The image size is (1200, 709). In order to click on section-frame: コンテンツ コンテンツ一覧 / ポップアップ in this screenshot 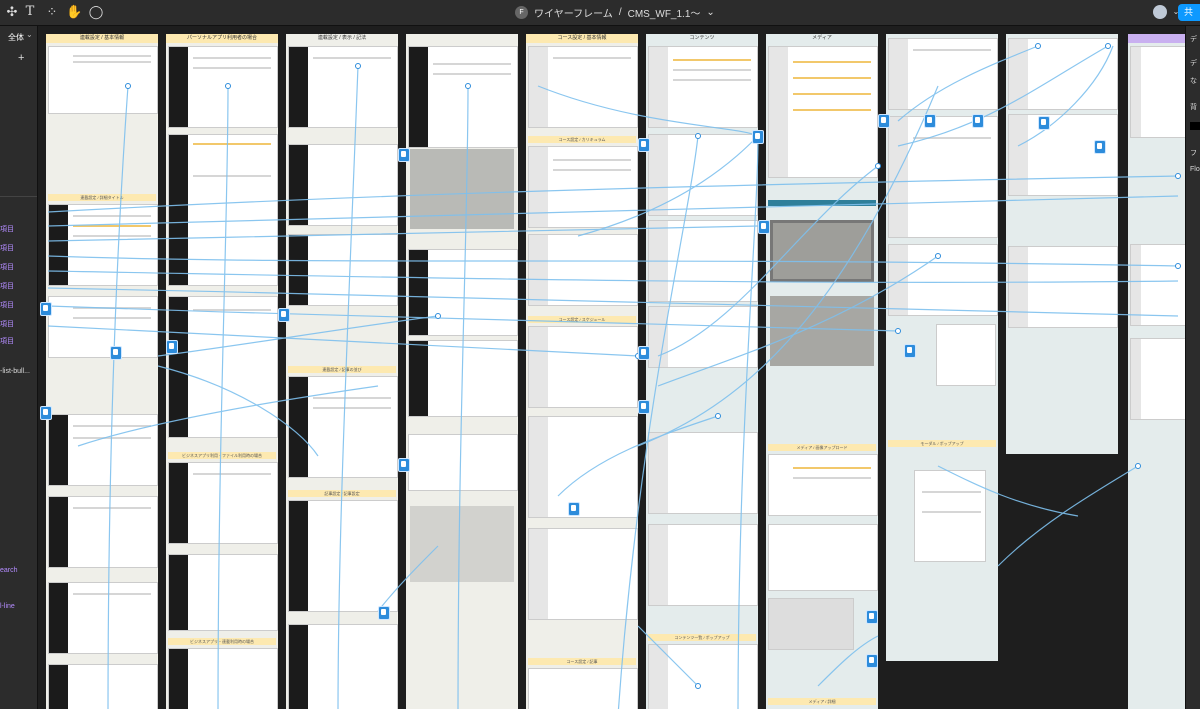, I will do `click(702, 371)`.